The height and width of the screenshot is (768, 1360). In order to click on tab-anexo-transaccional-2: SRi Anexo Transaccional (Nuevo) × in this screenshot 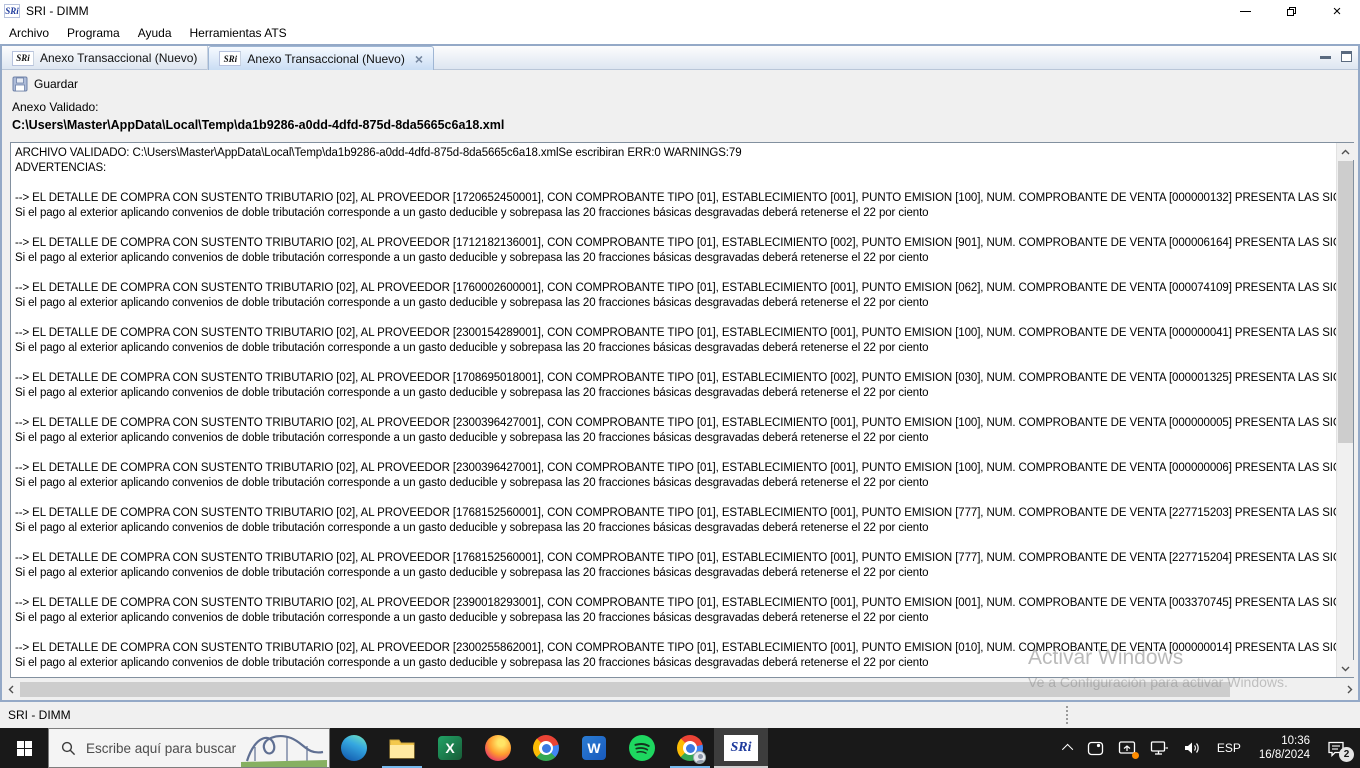, I will do `click(321, 58)`.